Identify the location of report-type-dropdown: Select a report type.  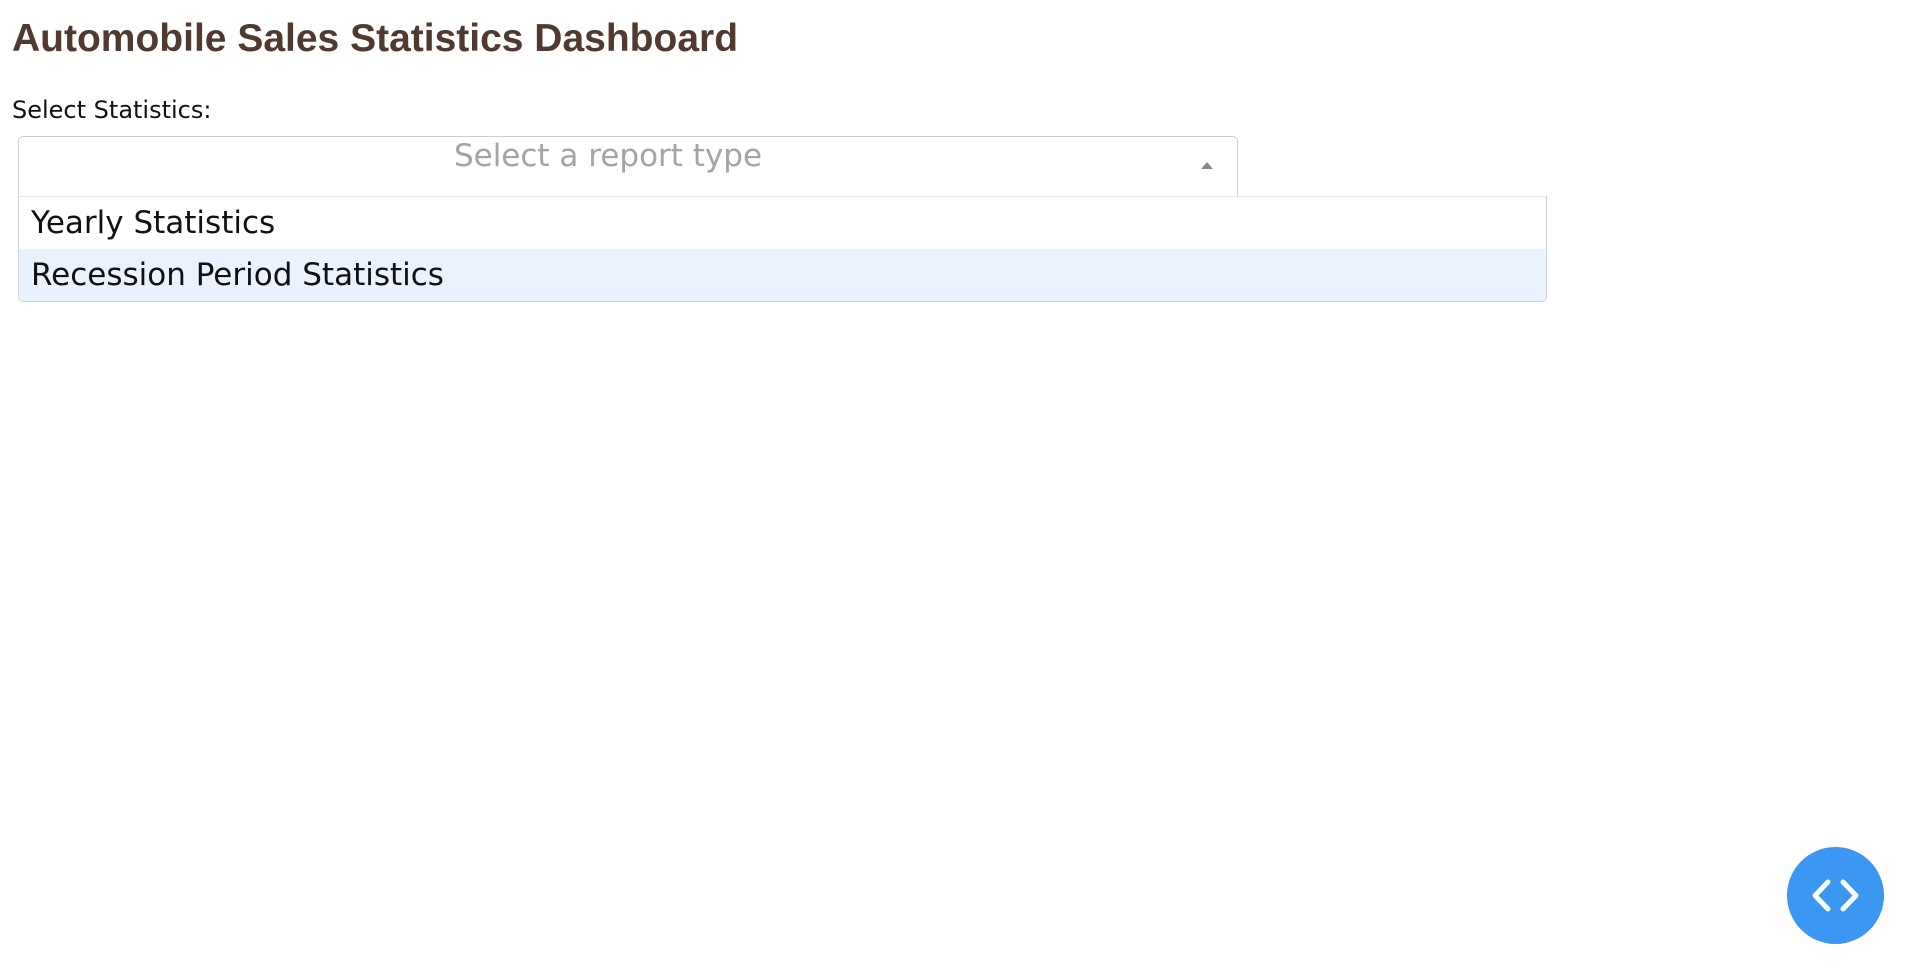
(628, 166).